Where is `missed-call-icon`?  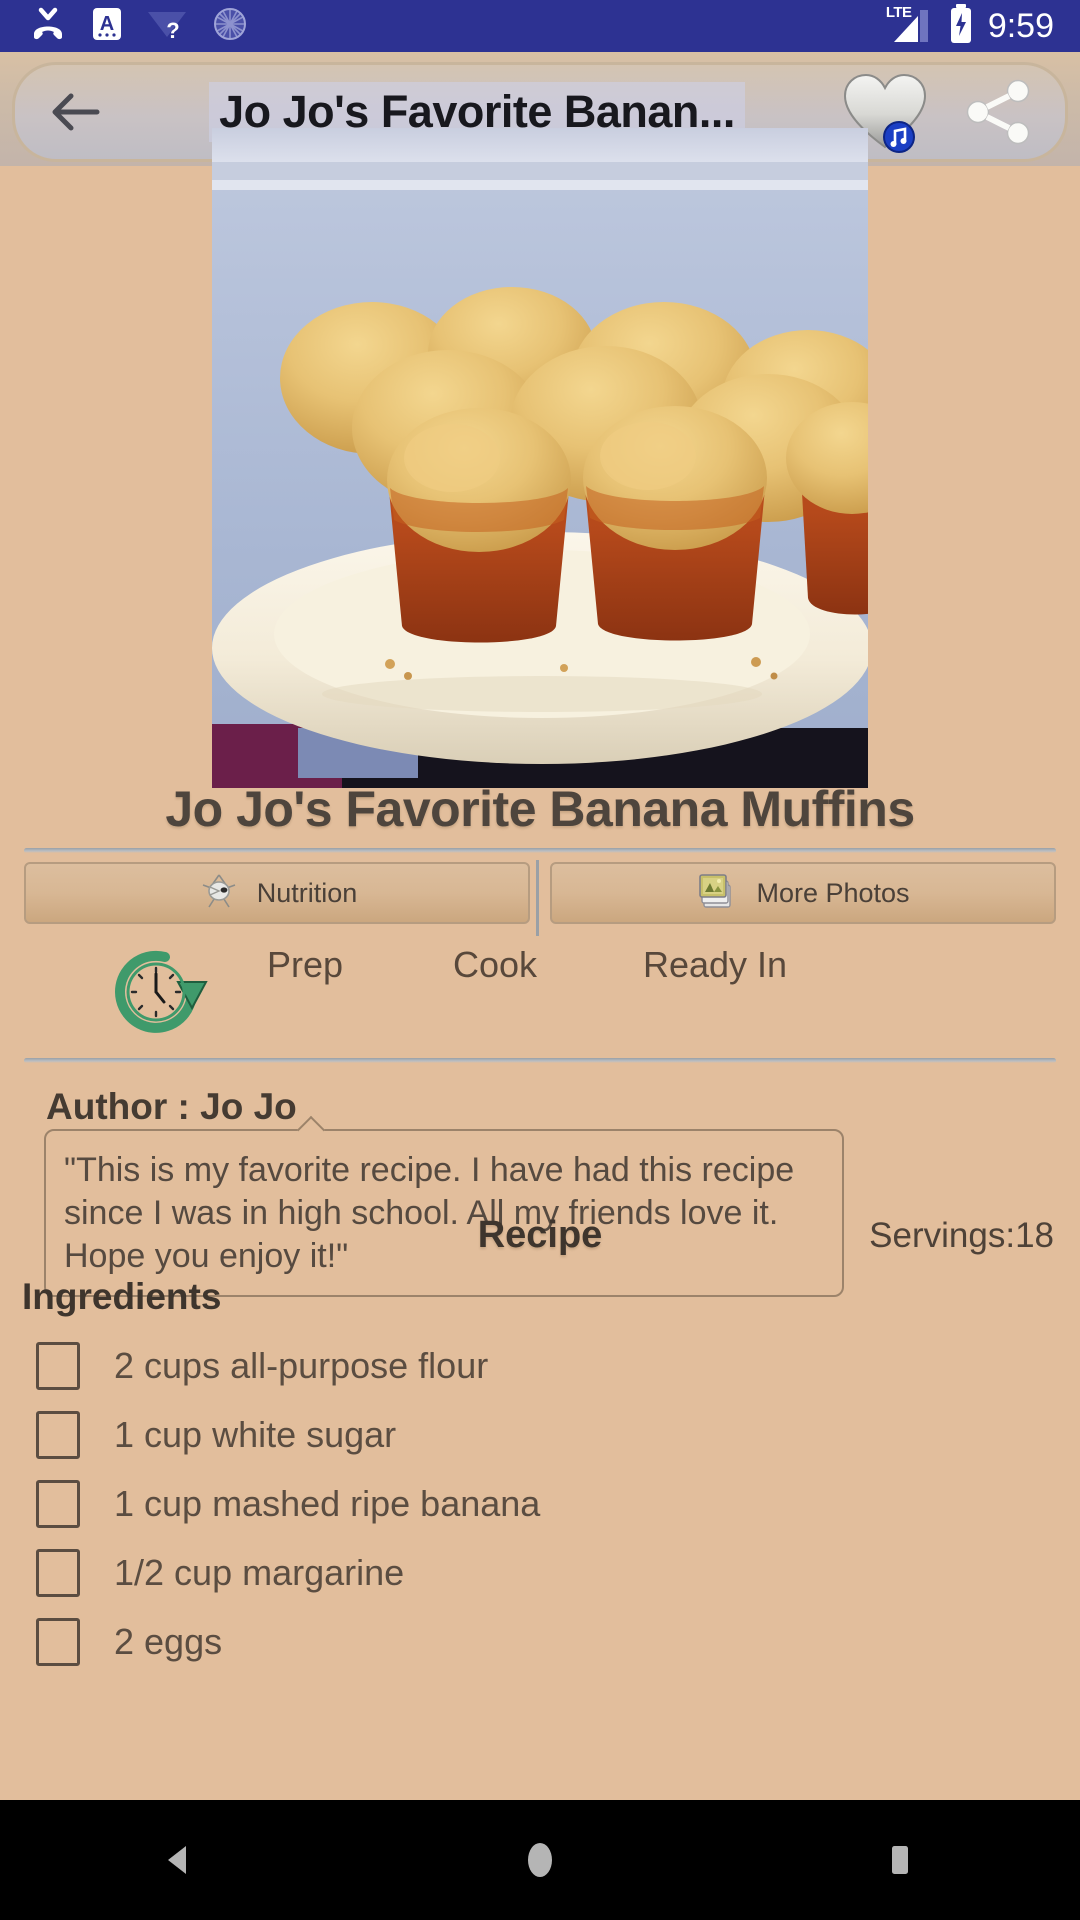 missed-call-icon is located at coordinates (48, 26).